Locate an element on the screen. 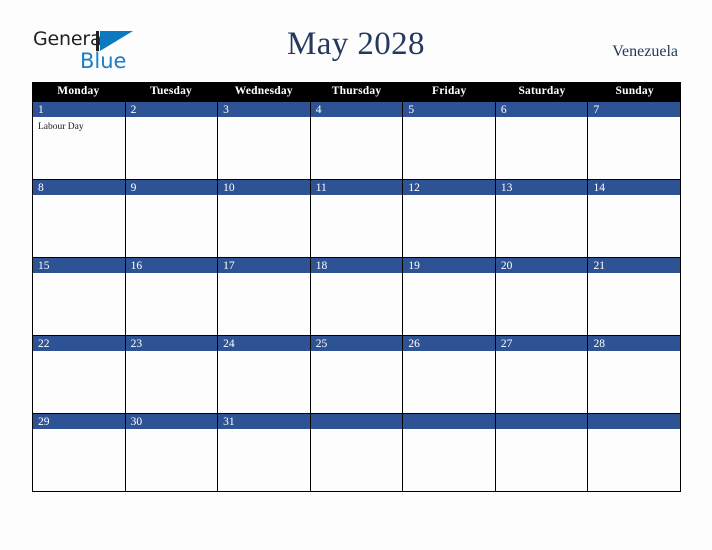  day-number: 24 is located at coordinates (264, 344).